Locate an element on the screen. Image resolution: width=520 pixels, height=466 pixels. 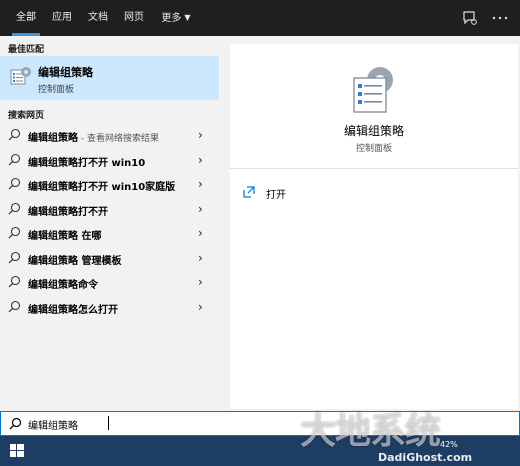
best-match-result: 编辑组策略 控制面板 is located at coordinates (109, 78).